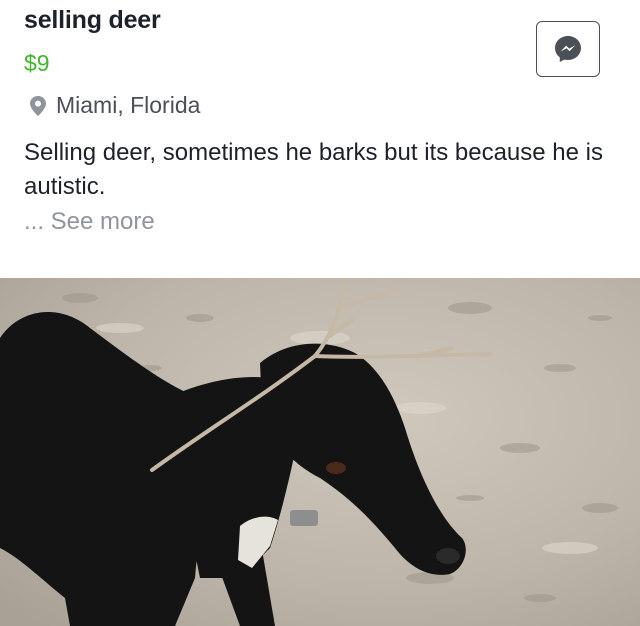  I want to click on listing-location: Miami, Florida, so click(115, 105).